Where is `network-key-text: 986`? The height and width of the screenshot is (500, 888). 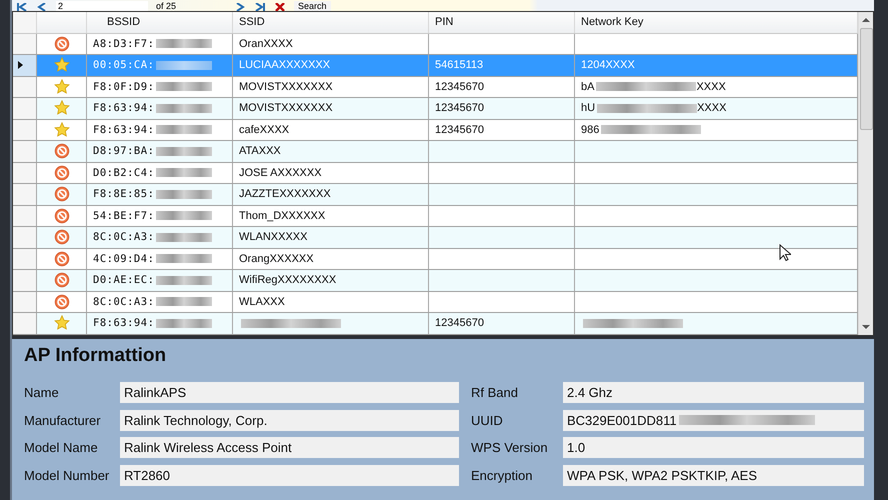
network-key-text: 986 is located at coordinates (590, 130).